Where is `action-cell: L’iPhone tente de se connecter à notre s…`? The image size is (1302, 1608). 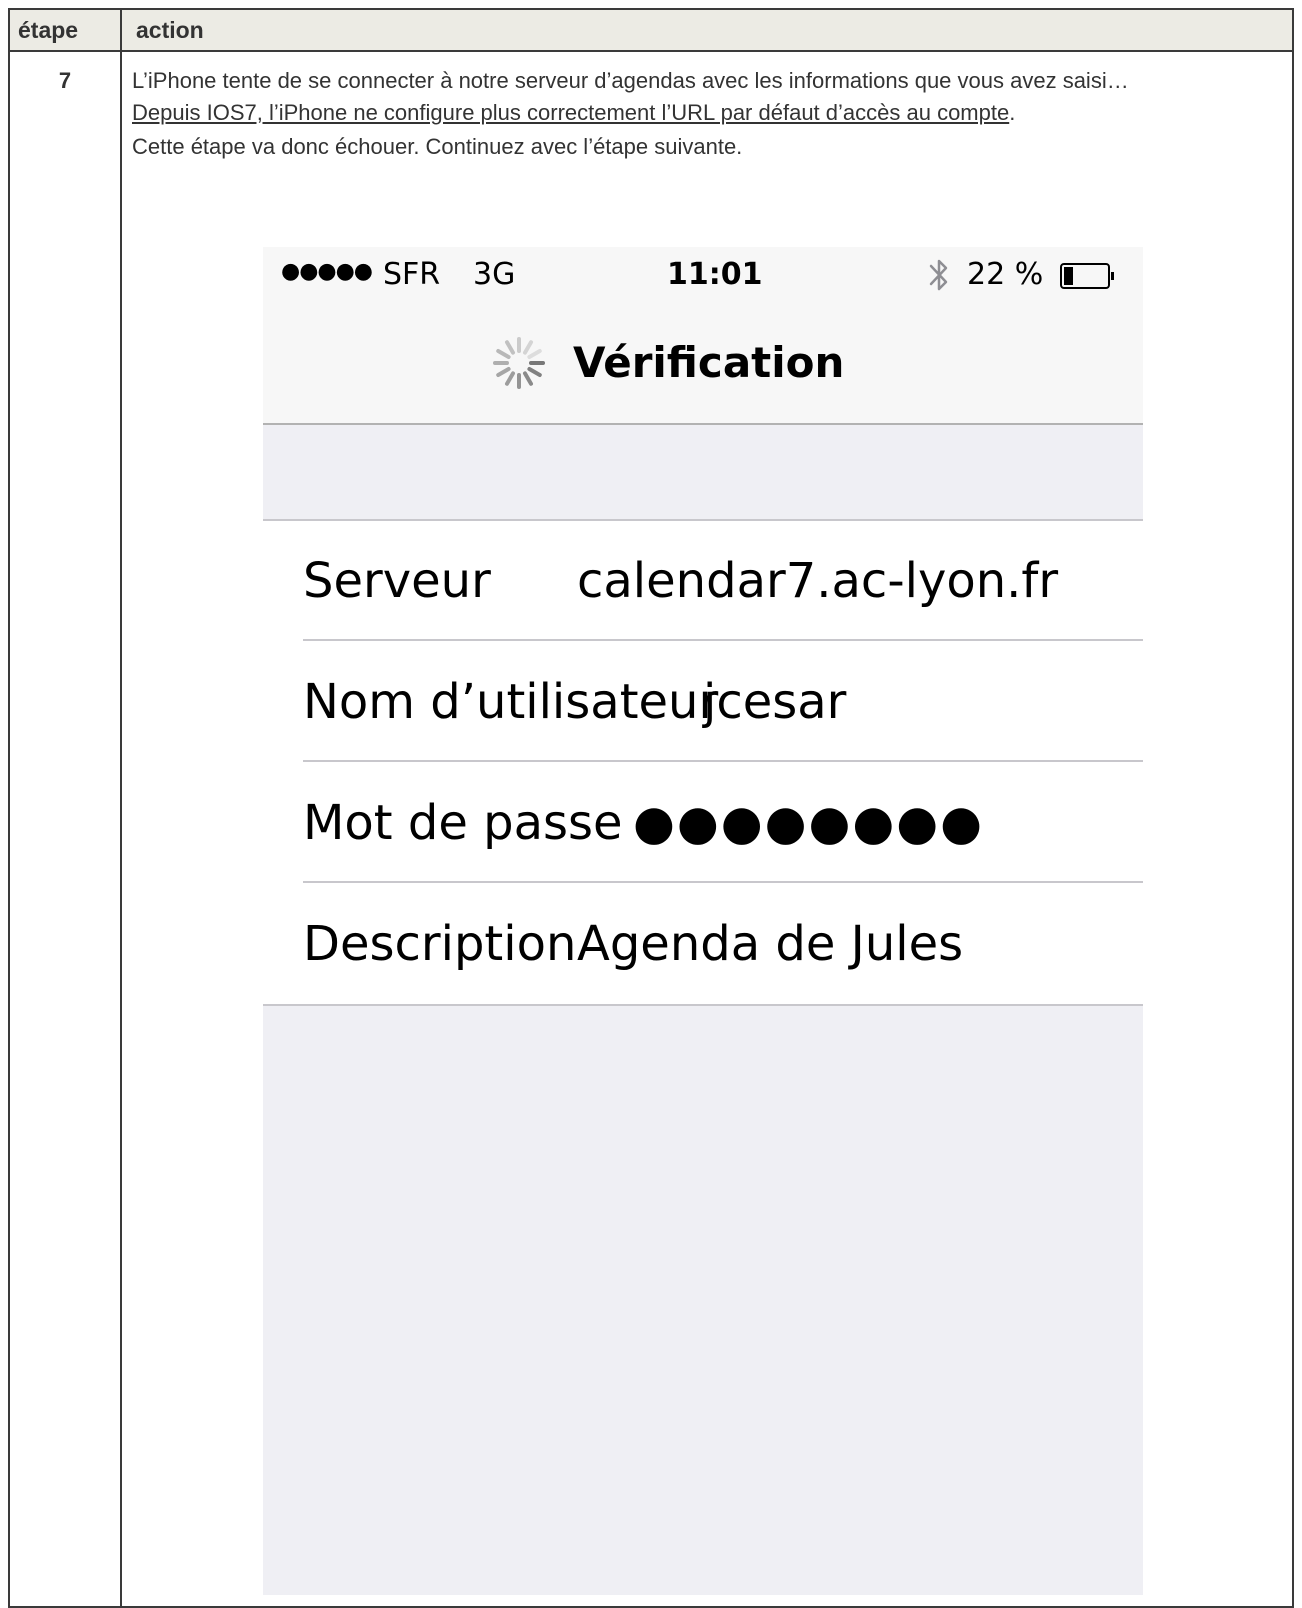 action-cell: L’iPhone tente de se connecter à notre s… is located at coordinates (707, 114).